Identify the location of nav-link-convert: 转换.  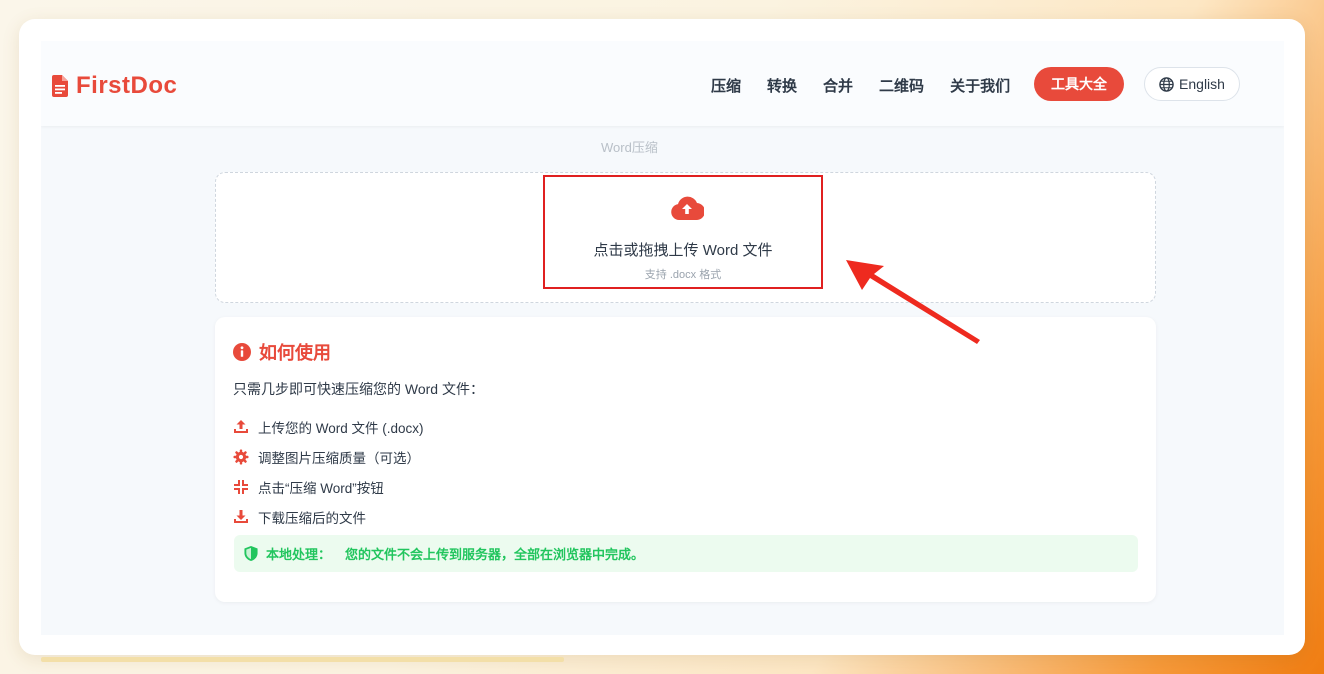
(782, 85).